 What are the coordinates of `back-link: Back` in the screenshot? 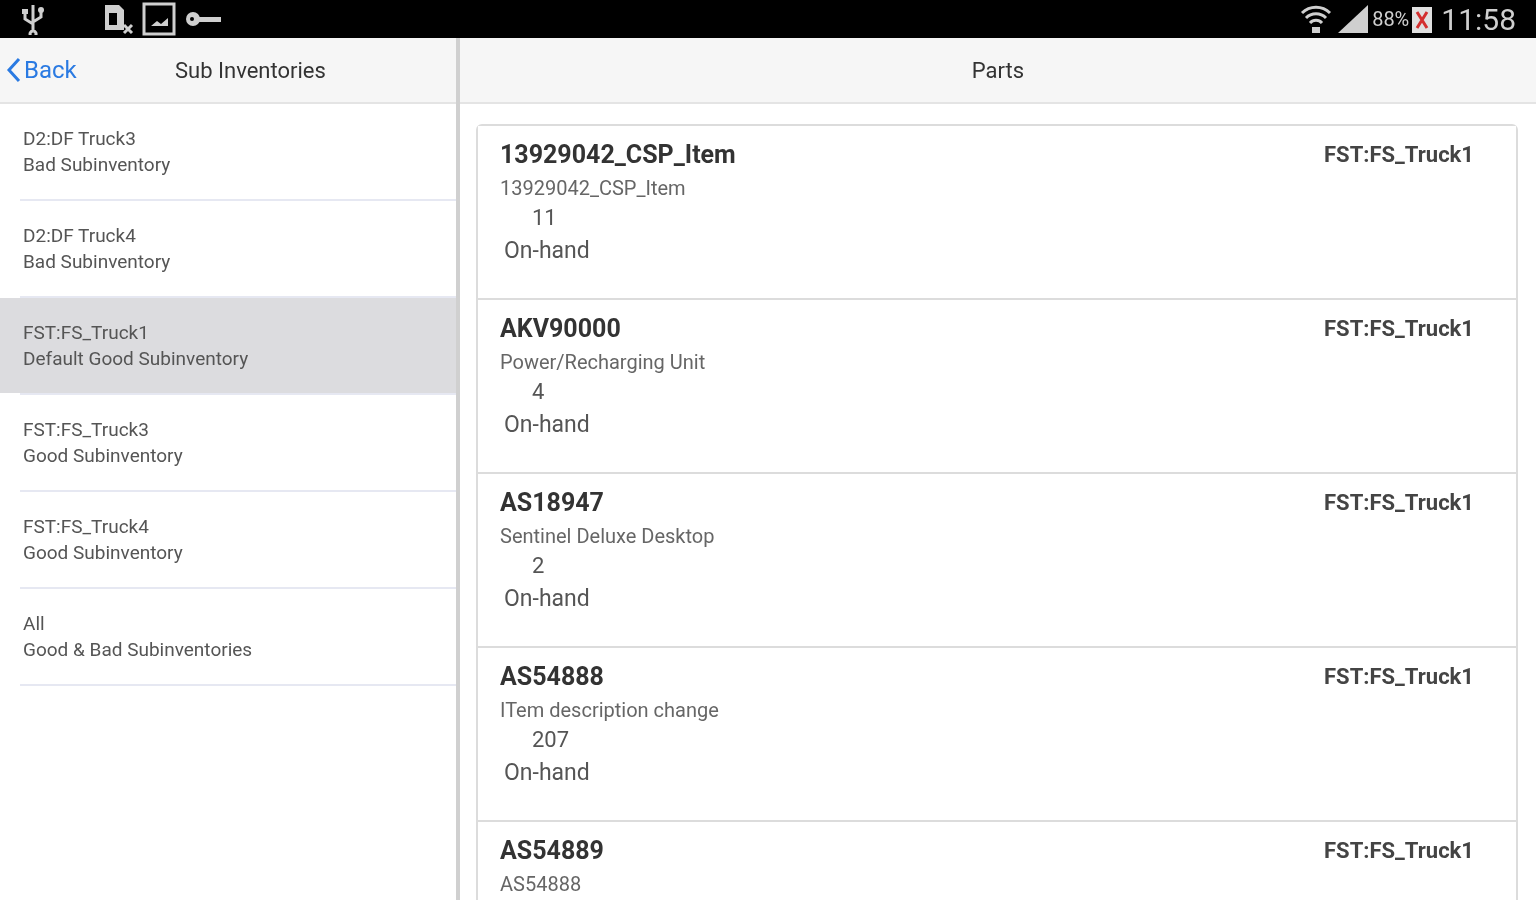 It's located at (38, 70).